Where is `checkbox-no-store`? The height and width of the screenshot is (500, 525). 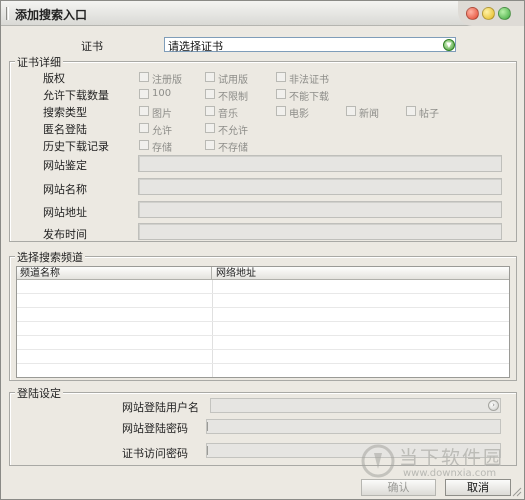
checkbox-no-store is located at coordinates (210, 145).